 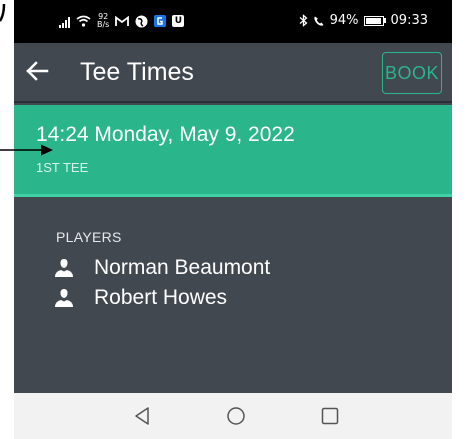 What do you see at coordinates (374, 20) in the screenshot?
I see `battery-icon` at bounding box center [374, 20].